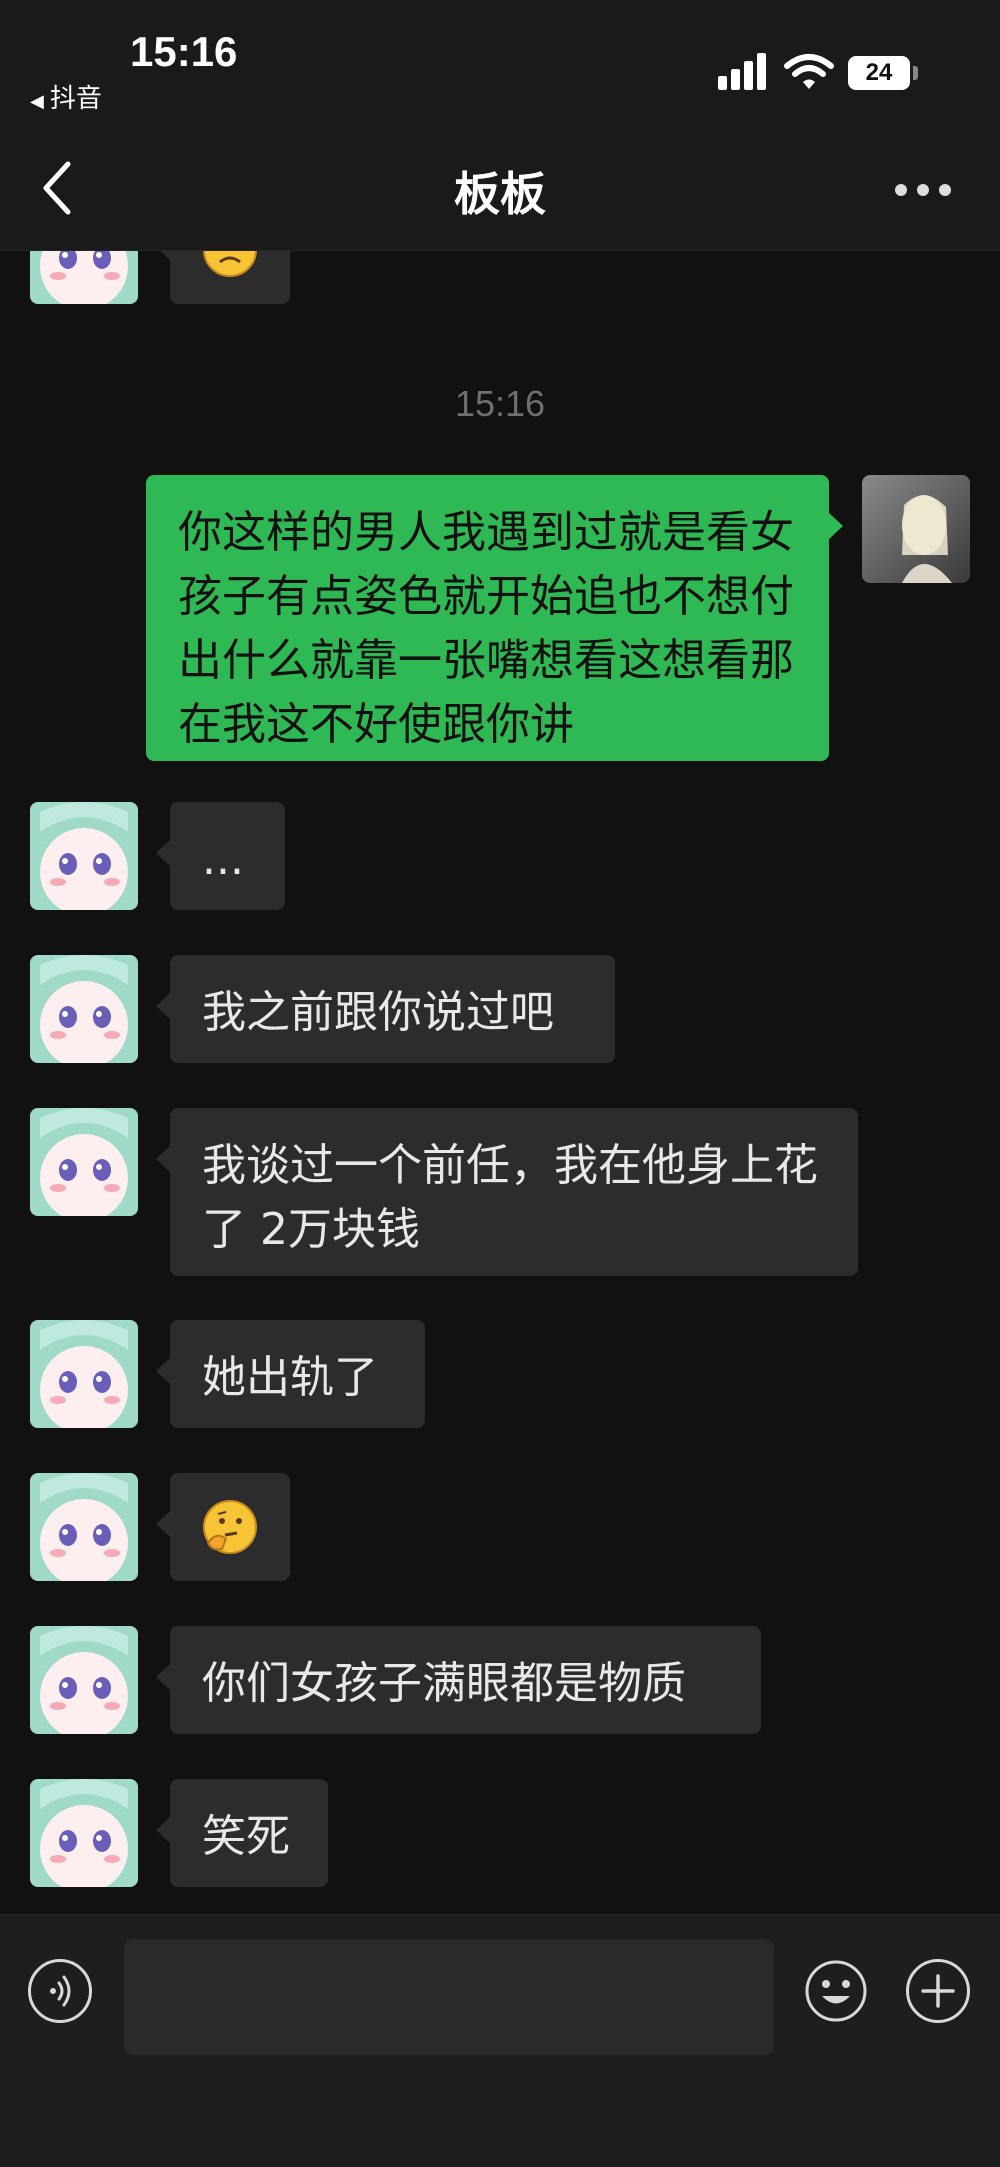 The width and height of the screenshot is (1000, 2167). I want to click on message-row: 她出轨了, so click(500, 1374).